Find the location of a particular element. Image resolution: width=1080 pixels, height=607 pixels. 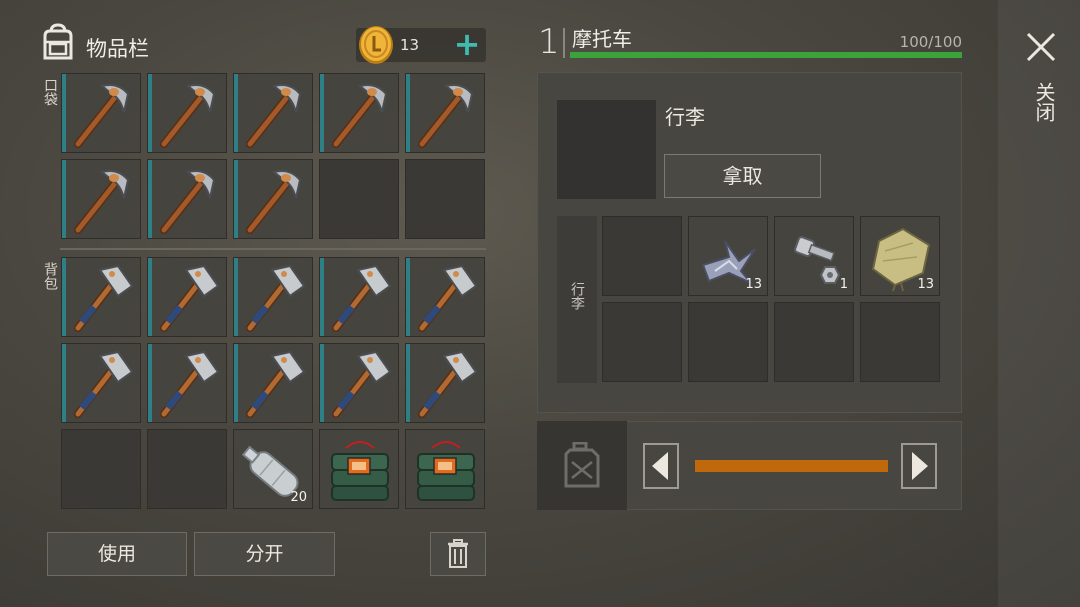

split-button: 分开 is located at coordinates (264, 554).